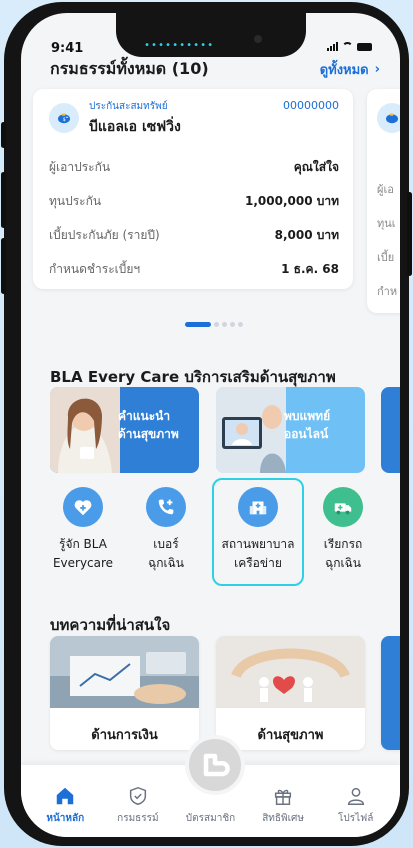  I want to click on policy-number: 00000000, so click(311, 105).